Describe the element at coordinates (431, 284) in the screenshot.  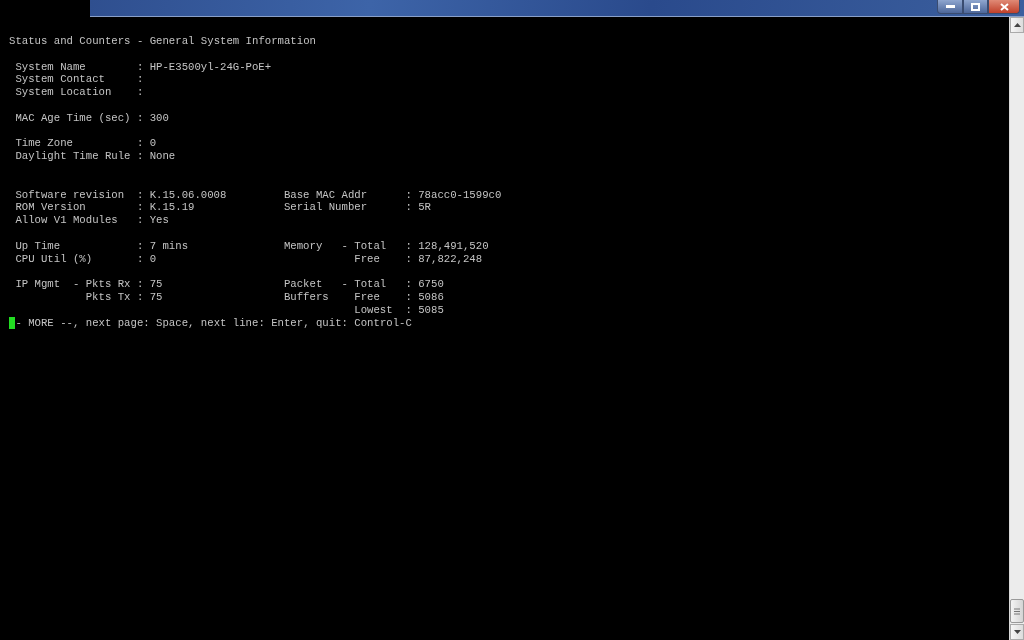
I see `field-value: 6750` at that location.